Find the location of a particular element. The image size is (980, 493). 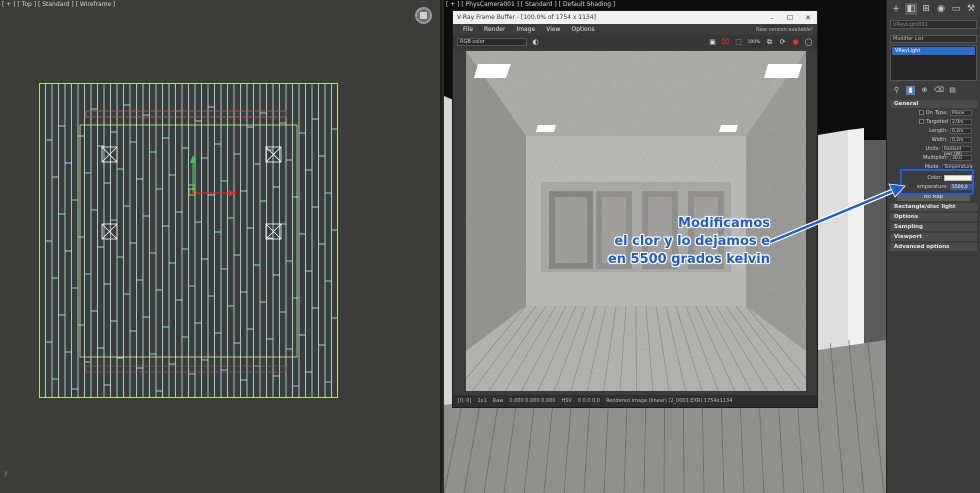

on-checkbox is located at coordinates (921, 112).